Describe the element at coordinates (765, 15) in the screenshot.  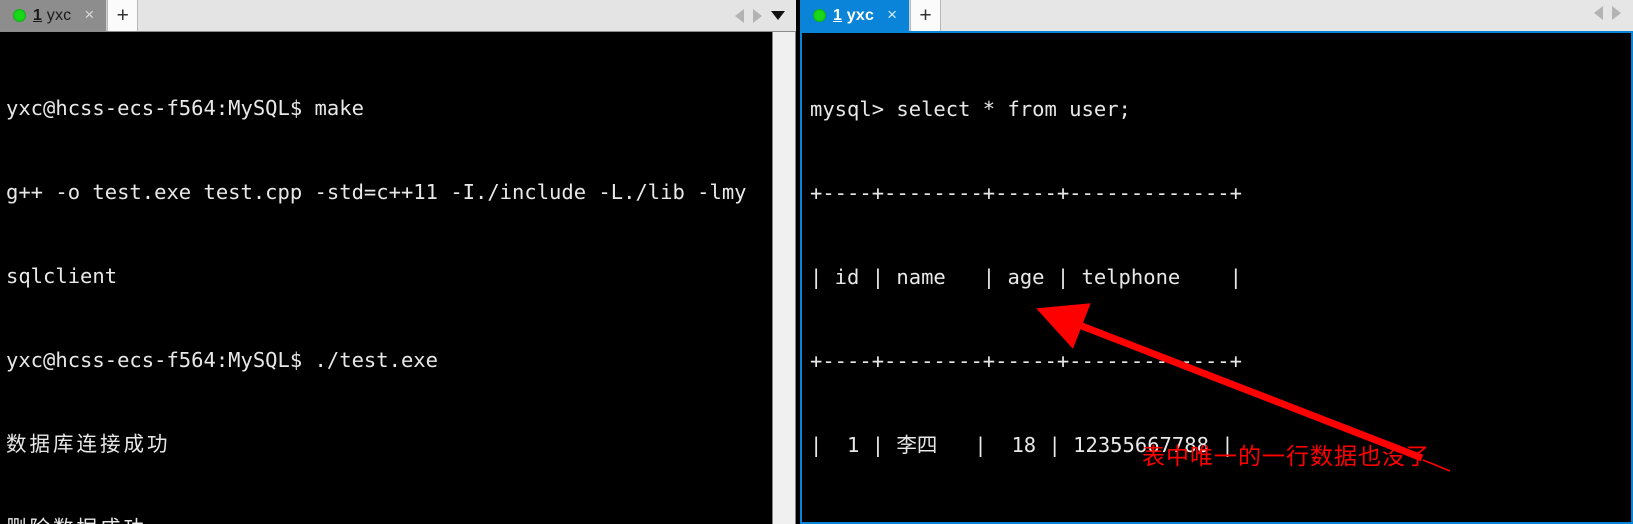
I see `left-tab-nav` at that location.